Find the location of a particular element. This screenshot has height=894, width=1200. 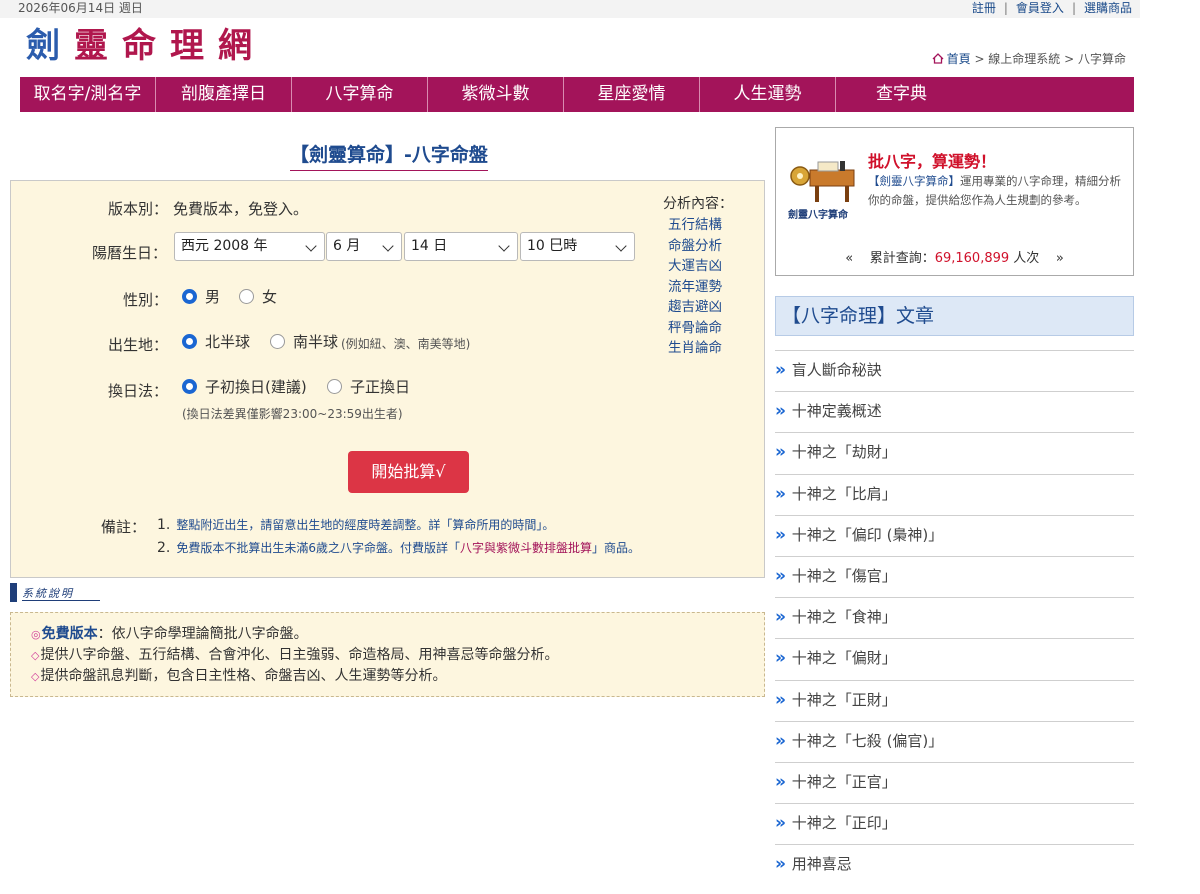

logo-char: 靈 is located at coordinates (95, 46).